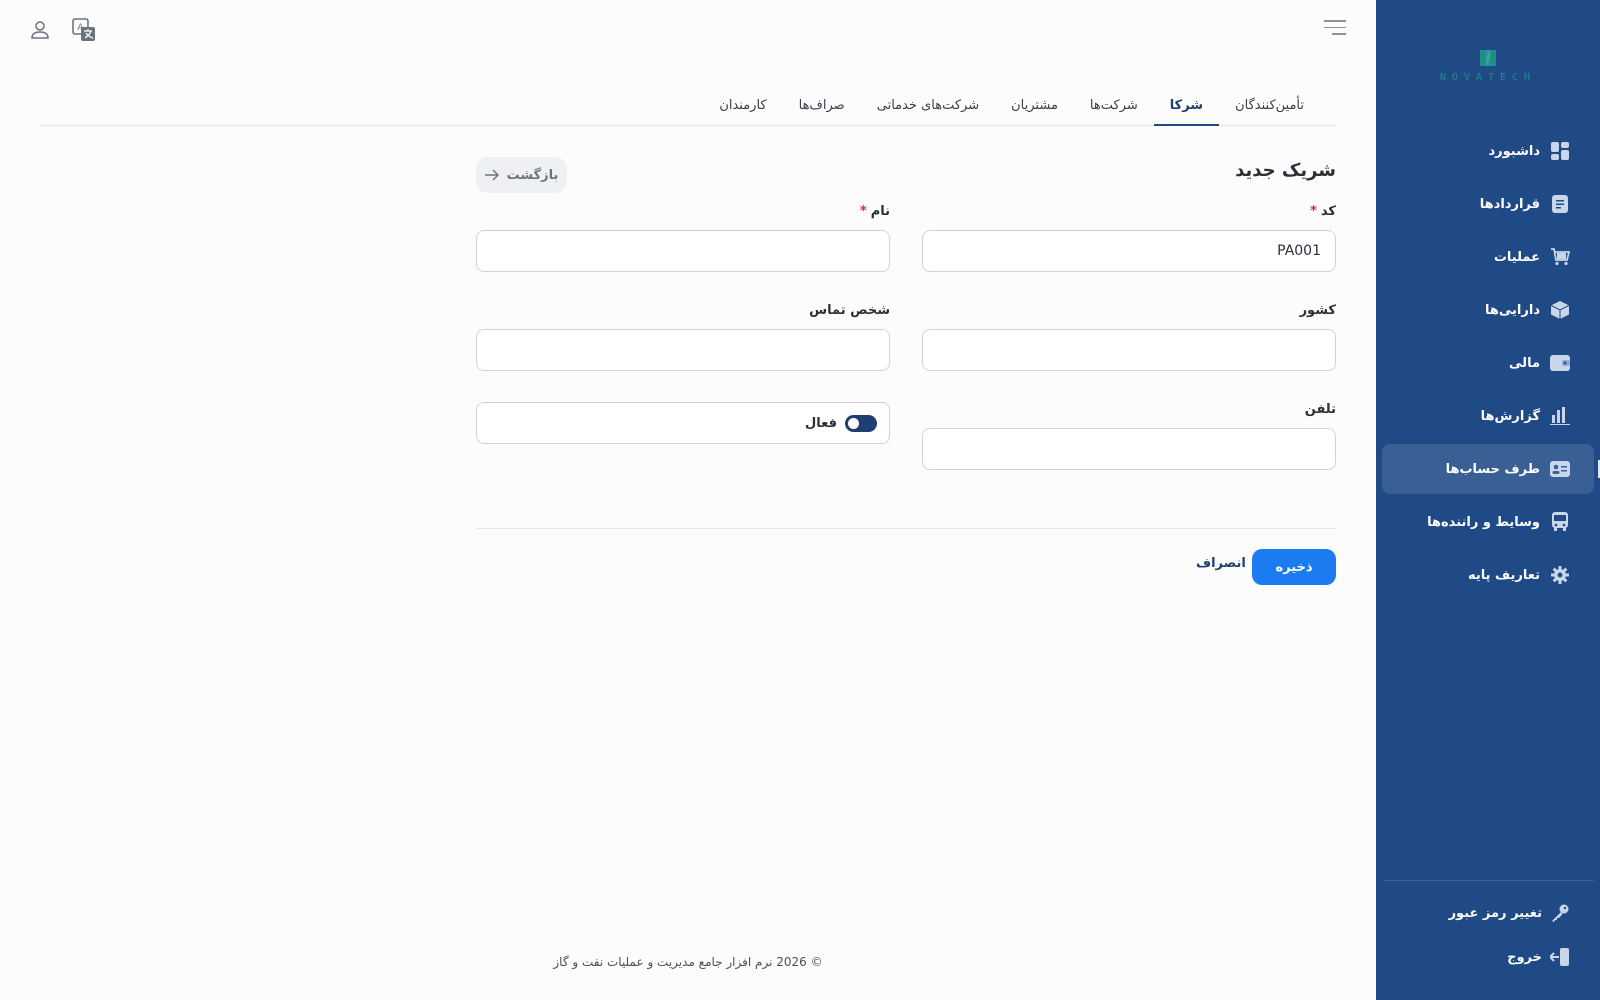 Image resolution: width=1600 pixels, height=1000 pixels. I want to click on document-icon, so click(1560, 204).